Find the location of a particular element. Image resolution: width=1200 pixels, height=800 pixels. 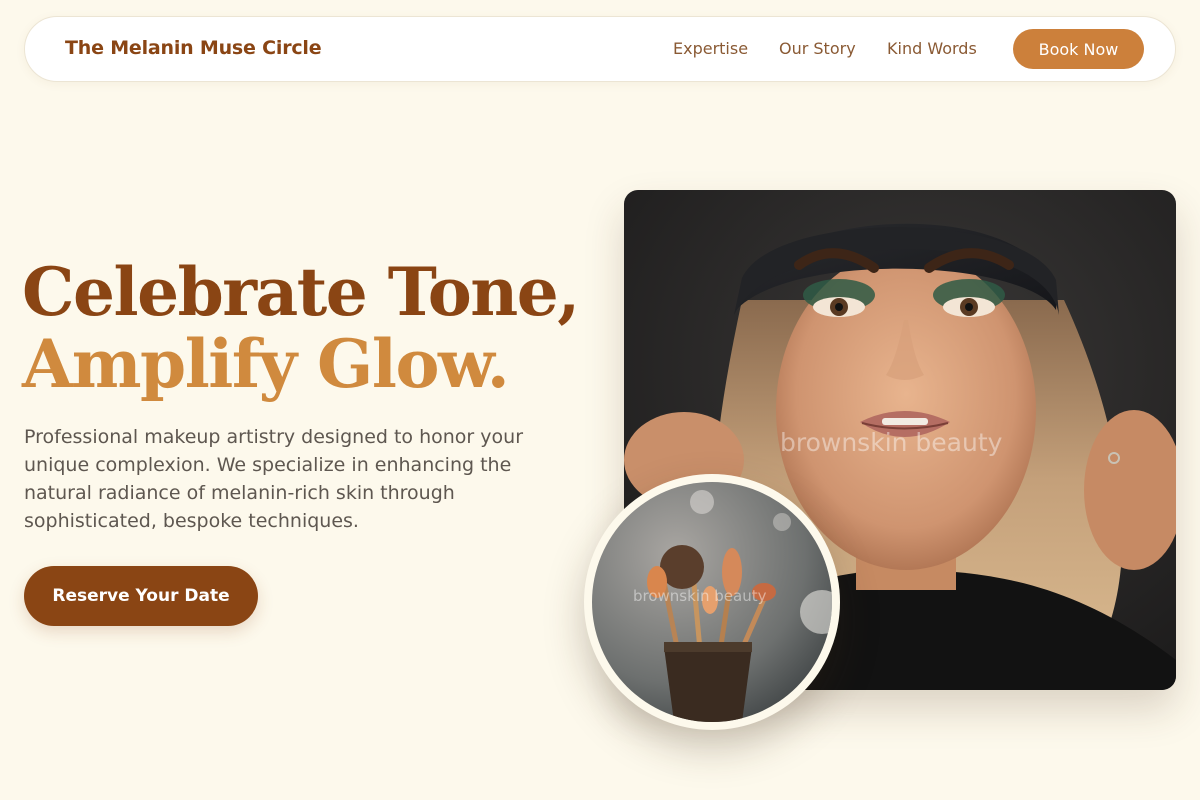

hero-headline: Celebrate Tone, Amplify Glow. is located at coordinates (301, 328).